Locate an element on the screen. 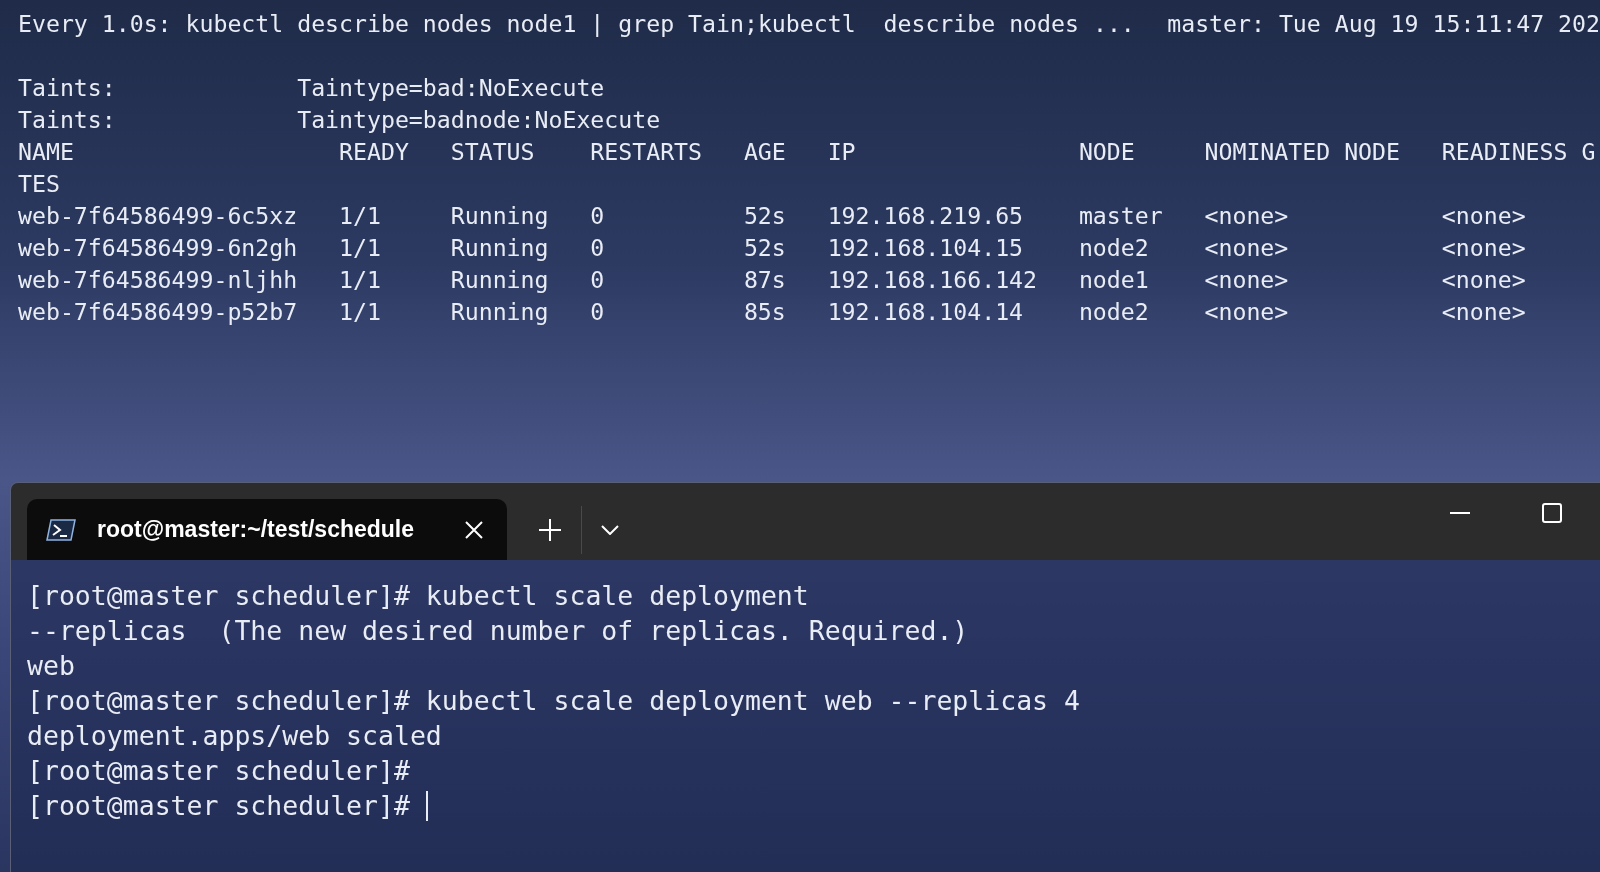 The height and width of the screenshot is (872, 1600). terminal-line: [root@master scheduler]# kubectl scale deployment is located at coordinates (418, 596).